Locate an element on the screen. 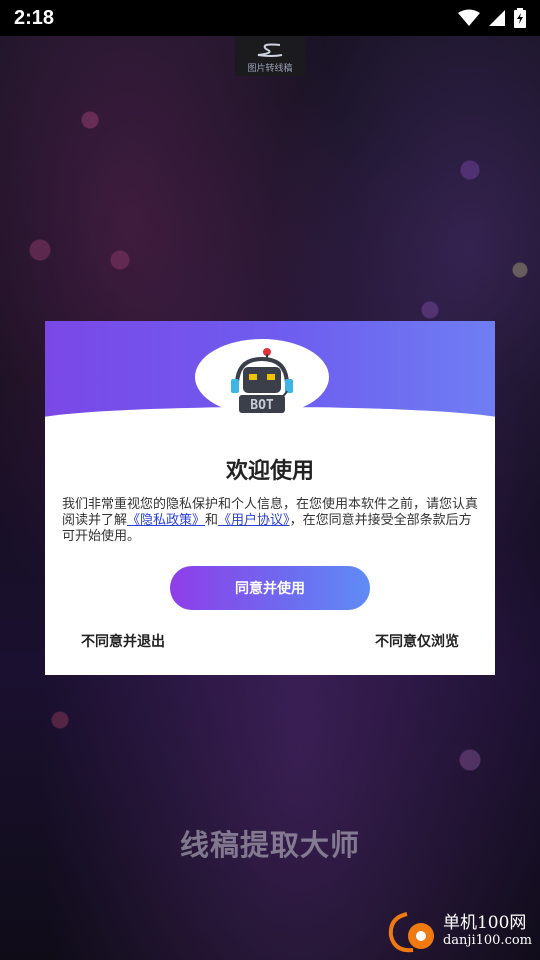 The width and height of the screenshot is (540, 960). robot-badge: BOT is located at coordinates (262, 377).